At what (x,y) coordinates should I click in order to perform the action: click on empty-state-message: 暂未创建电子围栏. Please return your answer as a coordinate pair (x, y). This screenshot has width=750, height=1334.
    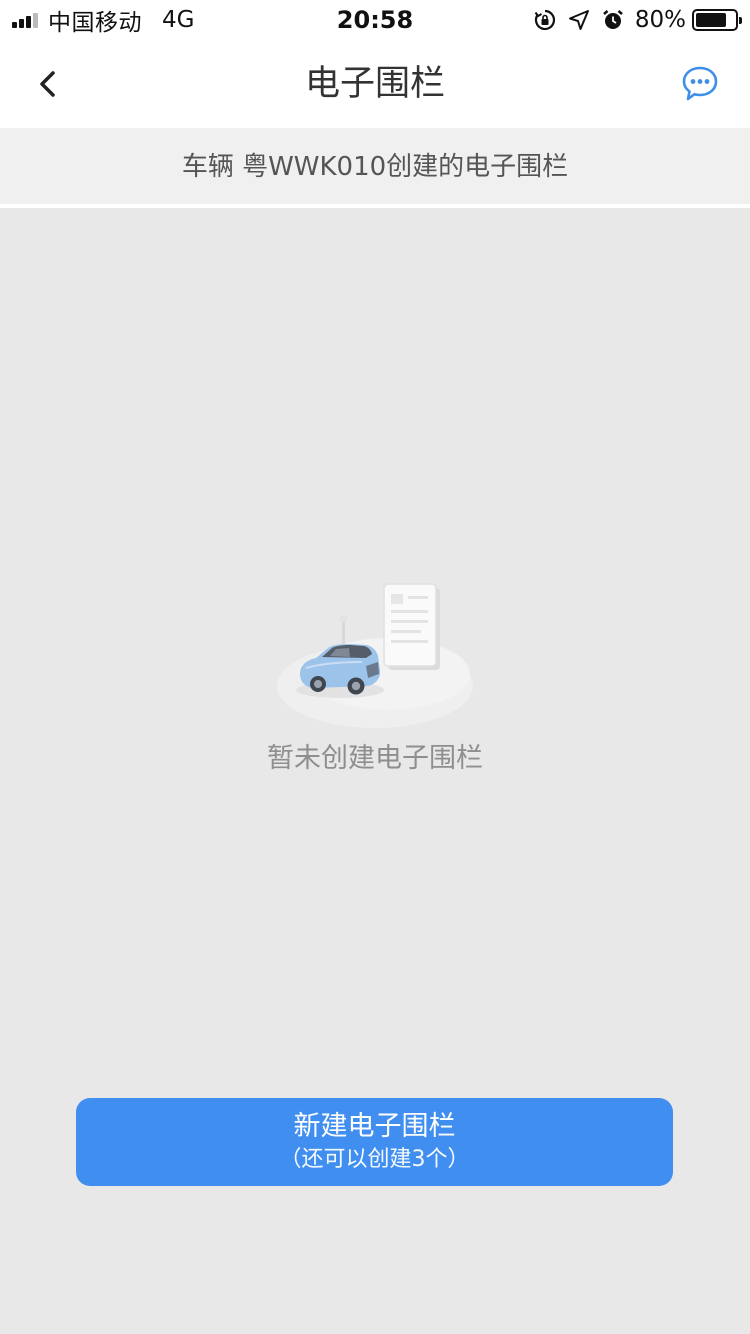
    Looking at the image, I should click on (375, 758).